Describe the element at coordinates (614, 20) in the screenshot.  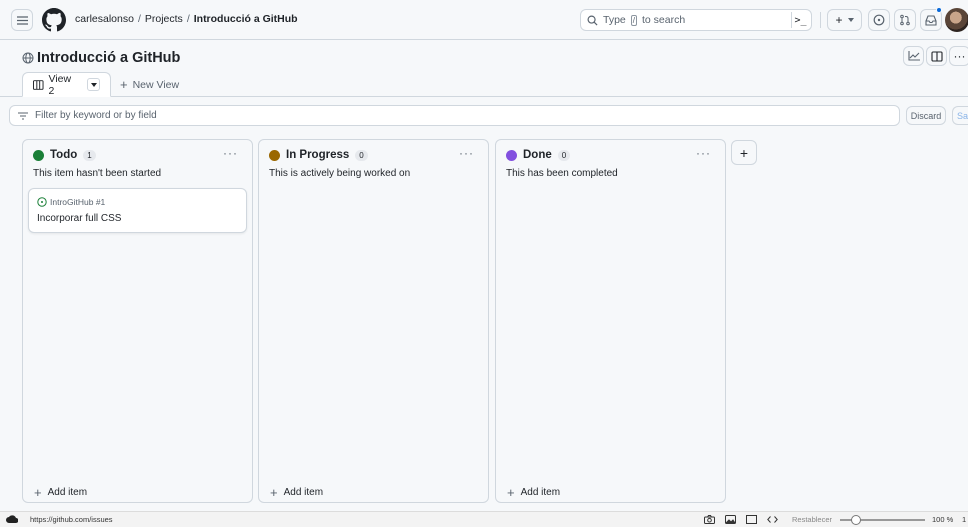
I see `search-prefix: Type` at that location.